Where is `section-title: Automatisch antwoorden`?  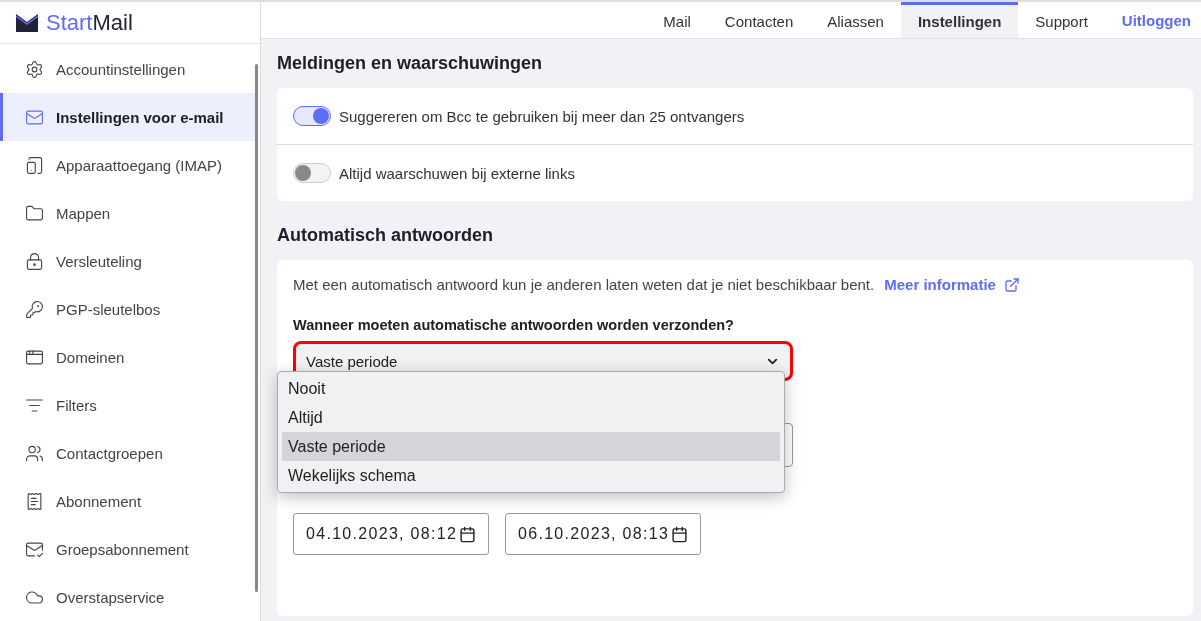 section-title: Automatisch antwoorden is located at coordinates (385, 235).